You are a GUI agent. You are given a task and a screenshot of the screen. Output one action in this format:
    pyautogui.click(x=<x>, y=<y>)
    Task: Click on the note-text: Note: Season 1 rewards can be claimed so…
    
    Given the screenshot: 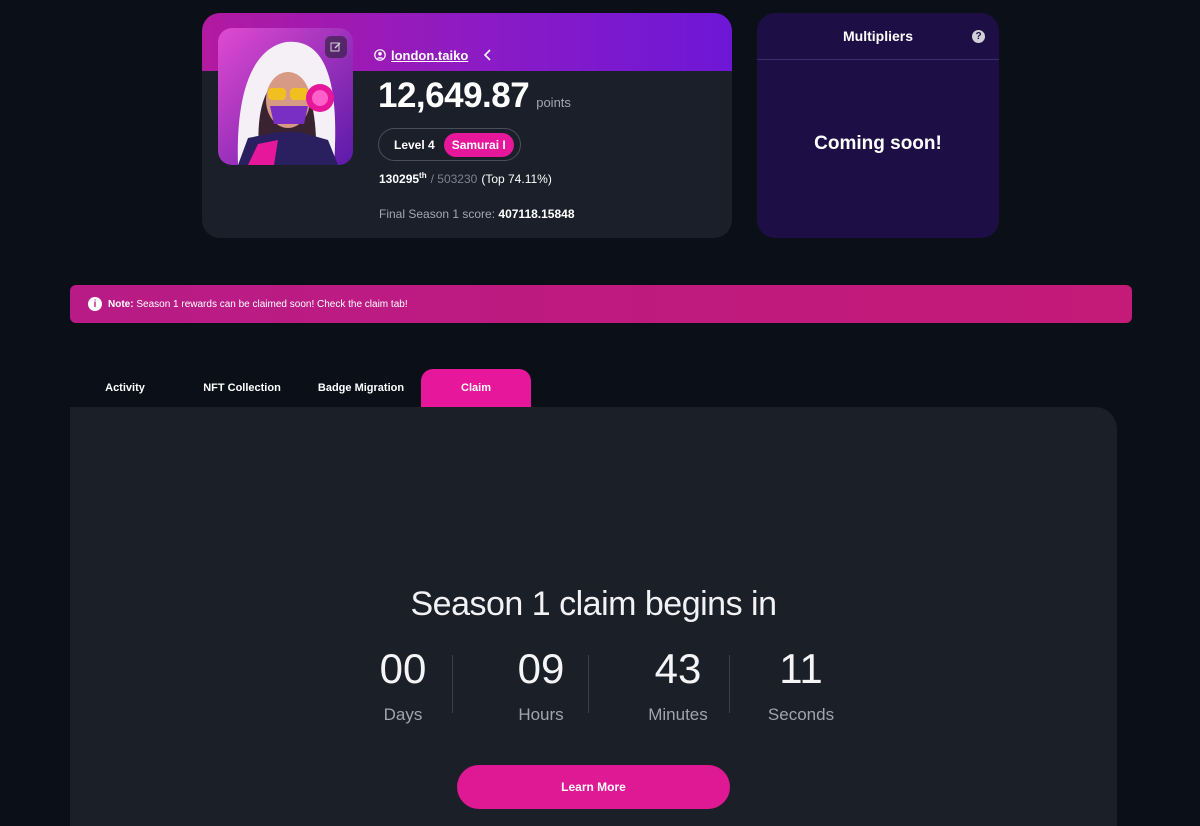 What is the action you would take?
    pyautogui.click(x=258, y=304)
    